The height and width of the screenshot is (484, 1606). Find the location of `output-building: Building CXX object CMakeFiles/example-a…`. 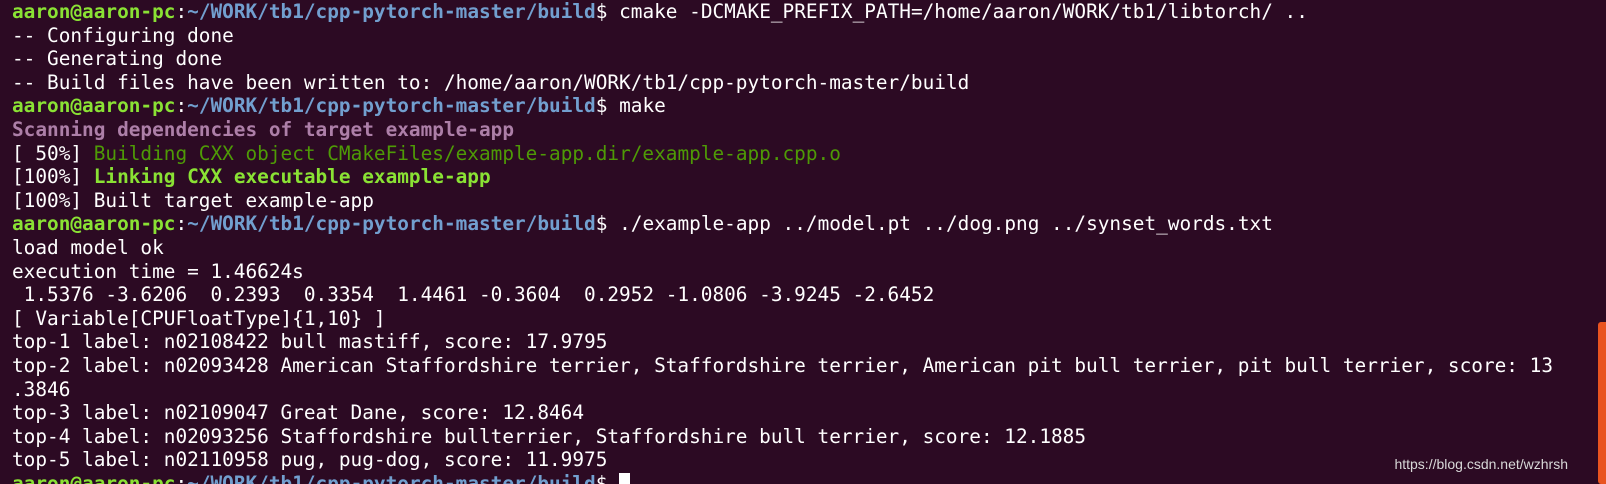

output-building: Building CXX object CMakeFiles/example-a… is located at coordinates (467, 153).